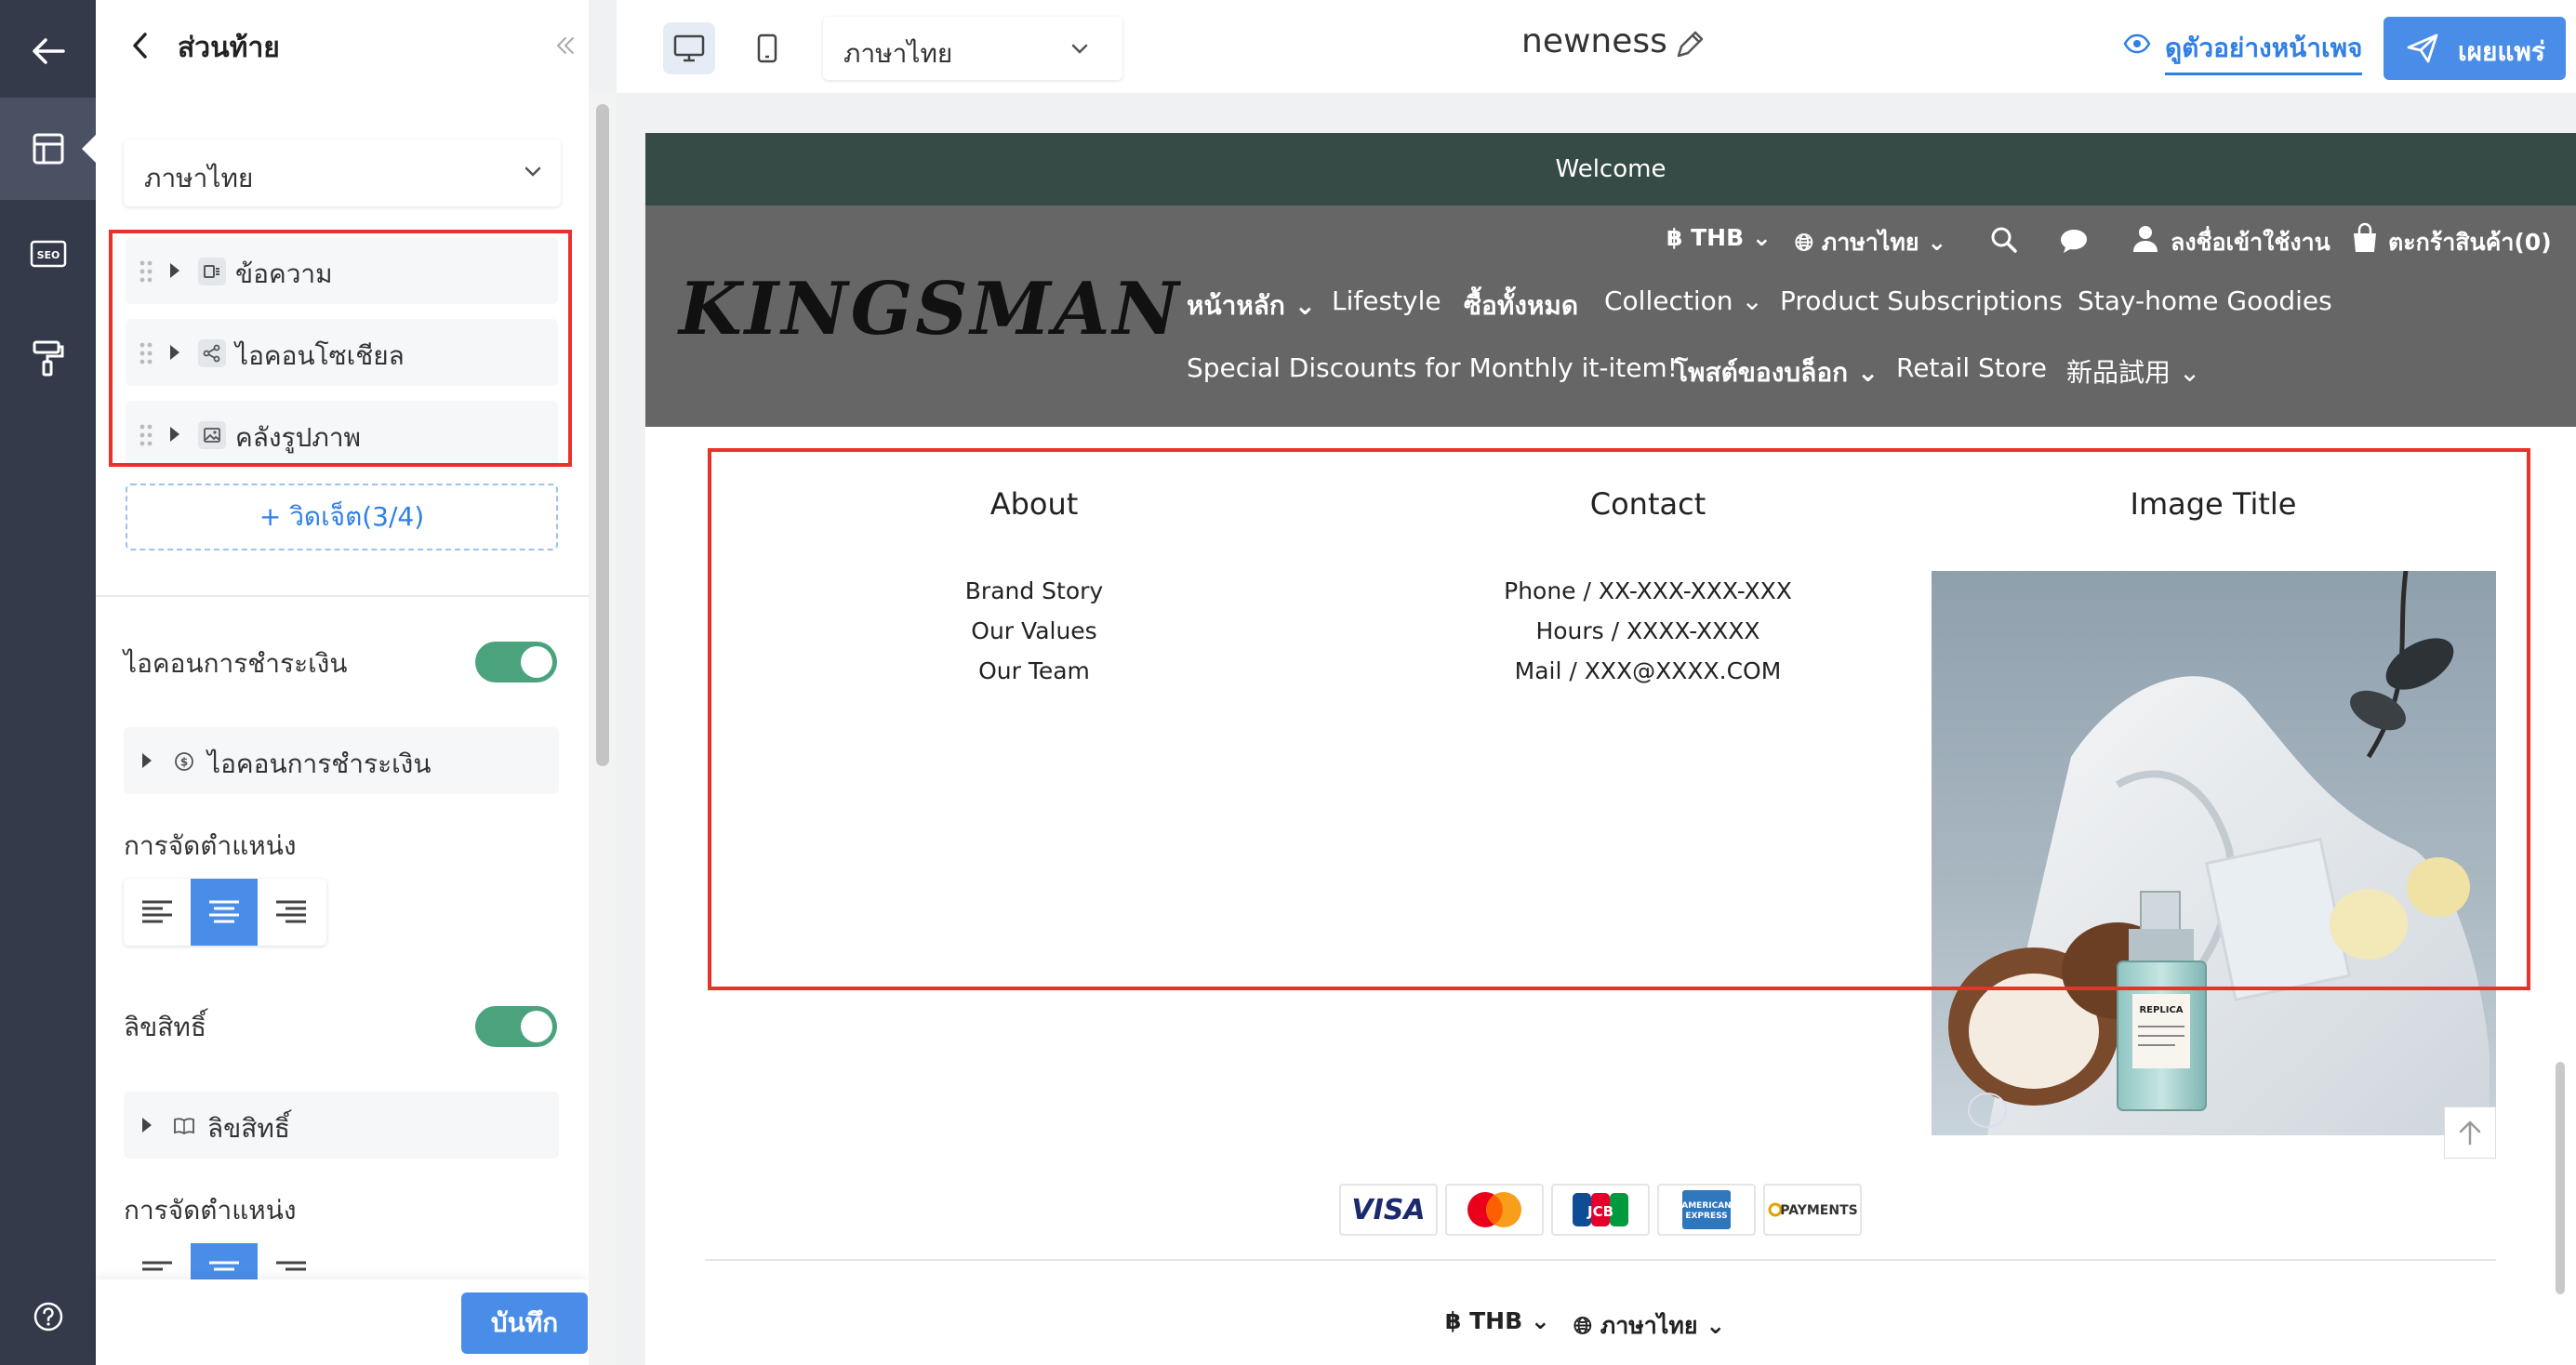 This screenshot has height=1365, width=2576. Describe the element at coordinates (1594, 41) in the screenshot. I see `page-name: newness` at that location.